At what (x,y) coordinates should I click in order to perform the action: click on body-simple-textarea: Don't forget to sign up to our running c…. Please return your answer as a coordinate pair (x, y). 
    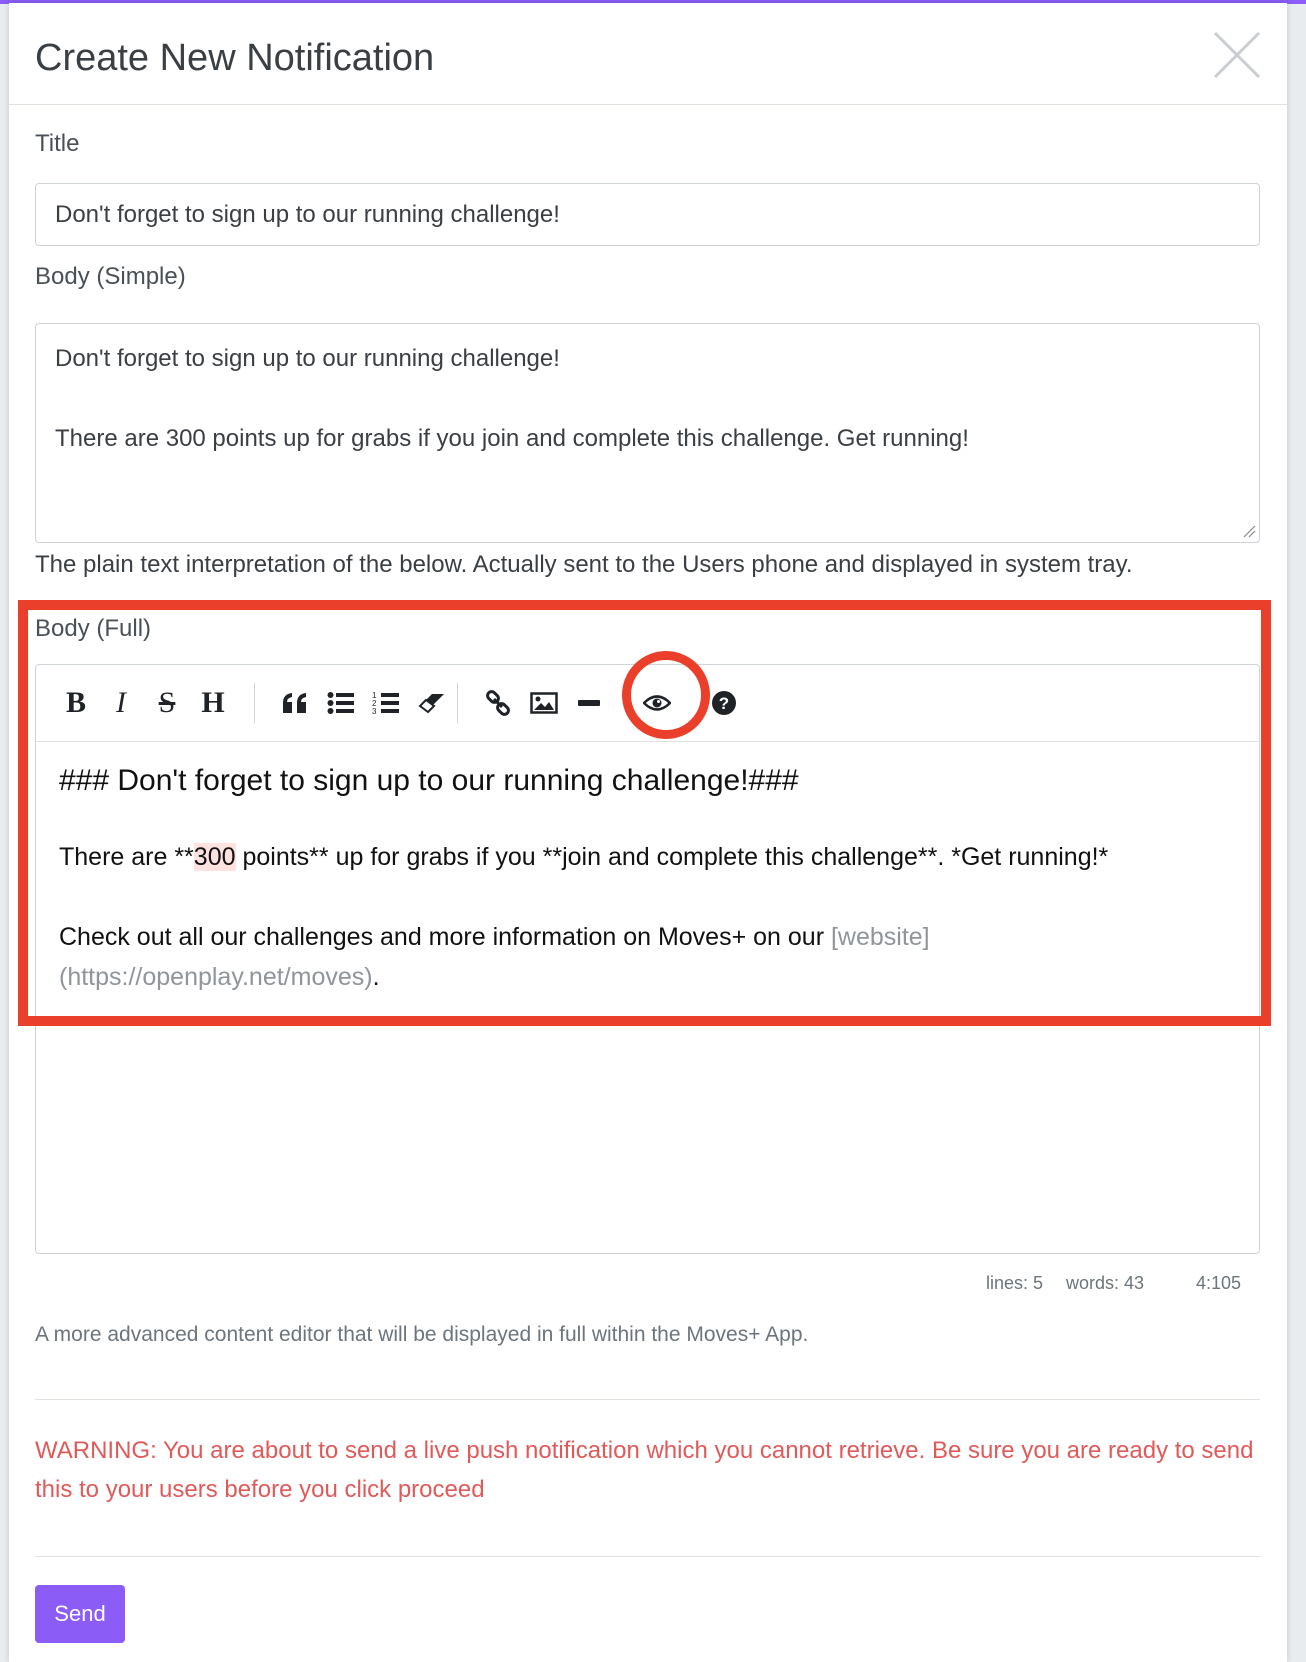
    Looking at the image, I should click on (647, 433).